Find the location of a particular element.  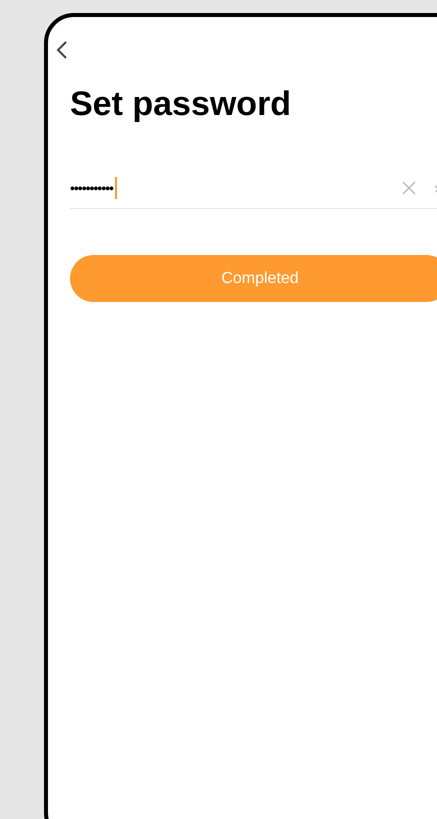

page-title: Set password is located at coordinates (181, 104).